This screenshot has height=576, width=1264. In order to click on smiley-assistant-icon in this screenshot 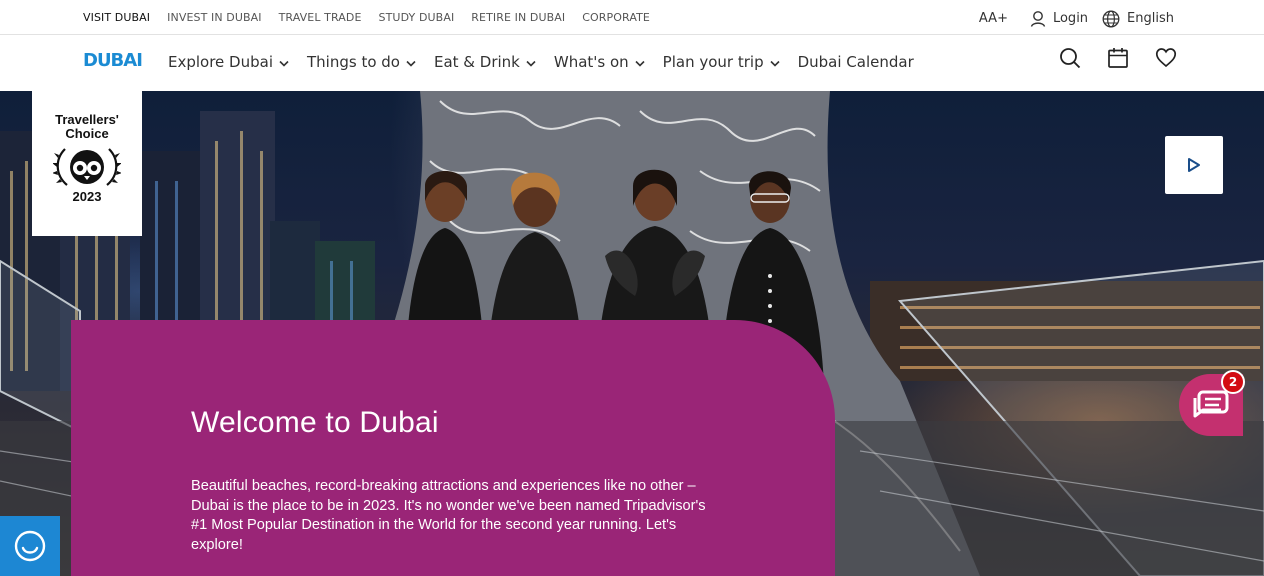, I will do `click(30, 546)`.